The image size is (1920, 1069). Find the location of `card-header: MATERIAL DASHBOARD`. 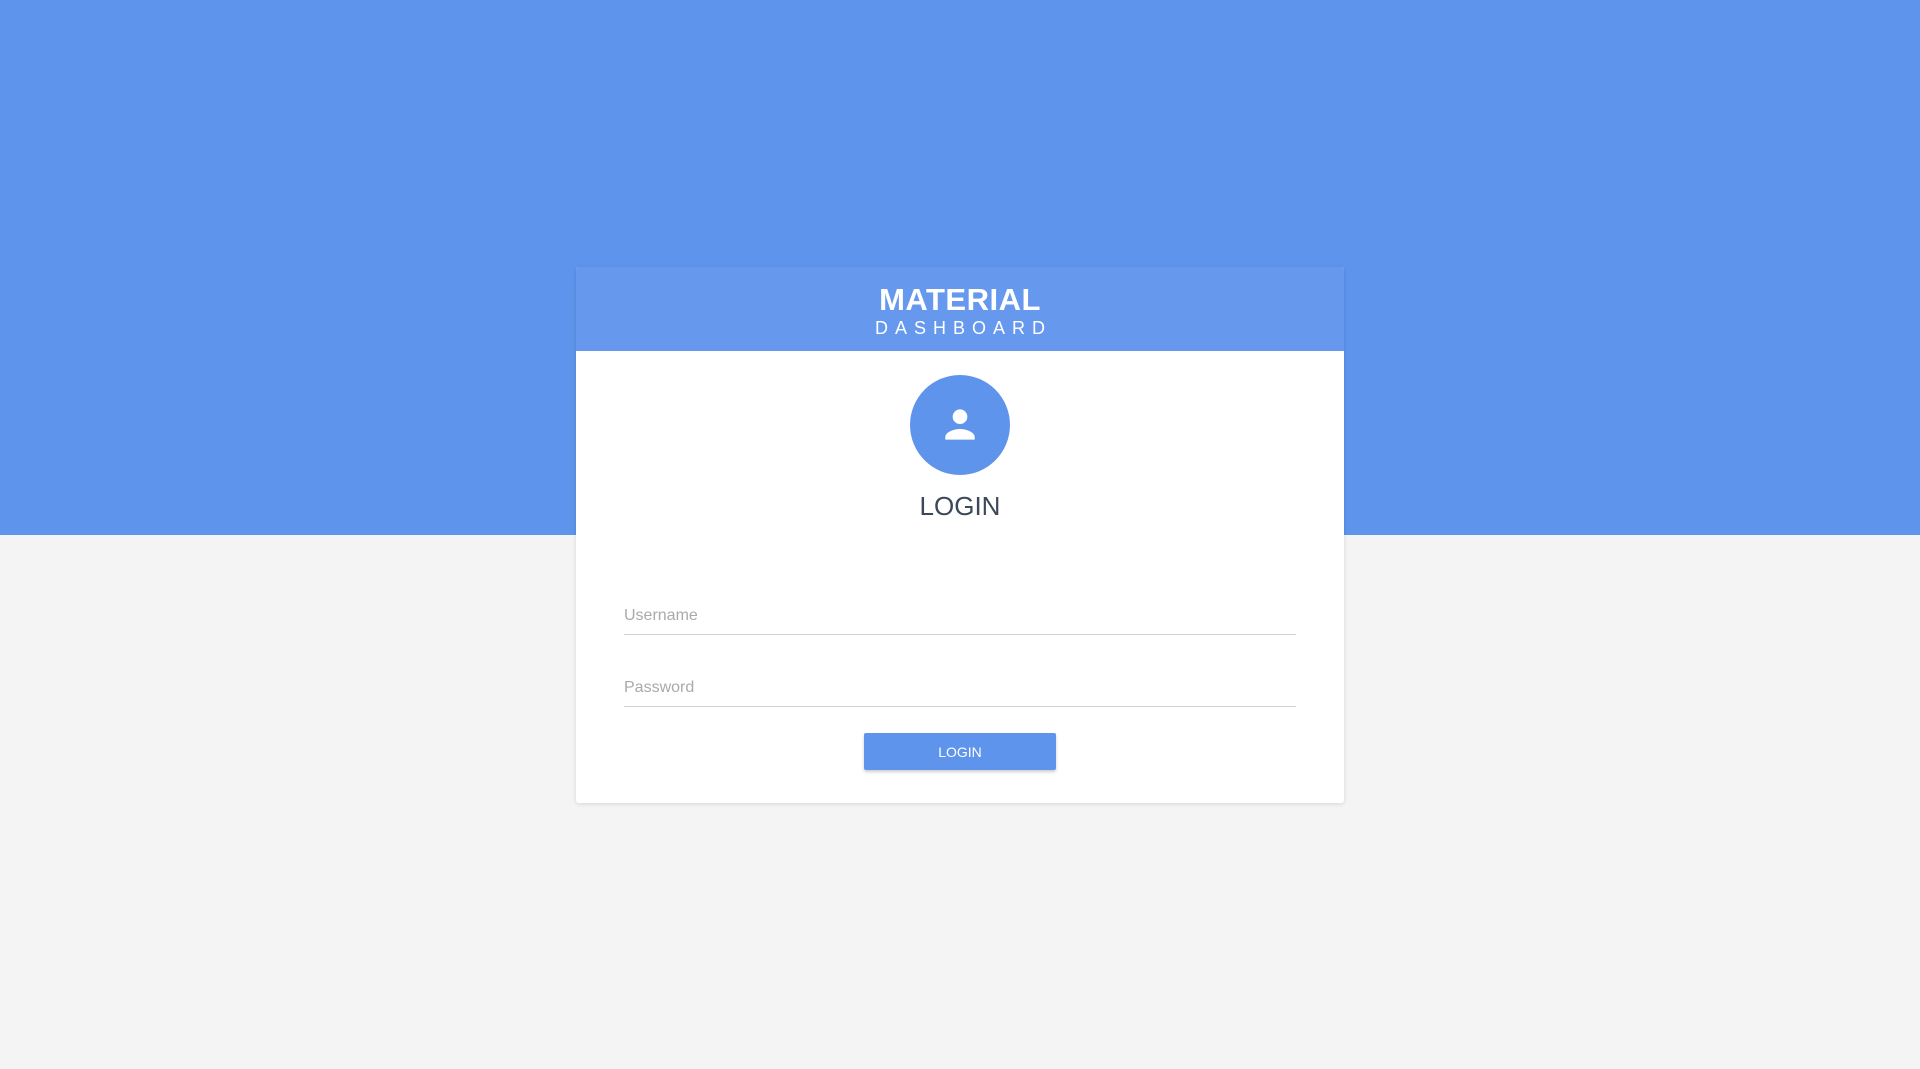

card-header: MATERIAL DASHBOARD is located at coordinates (960, 309).